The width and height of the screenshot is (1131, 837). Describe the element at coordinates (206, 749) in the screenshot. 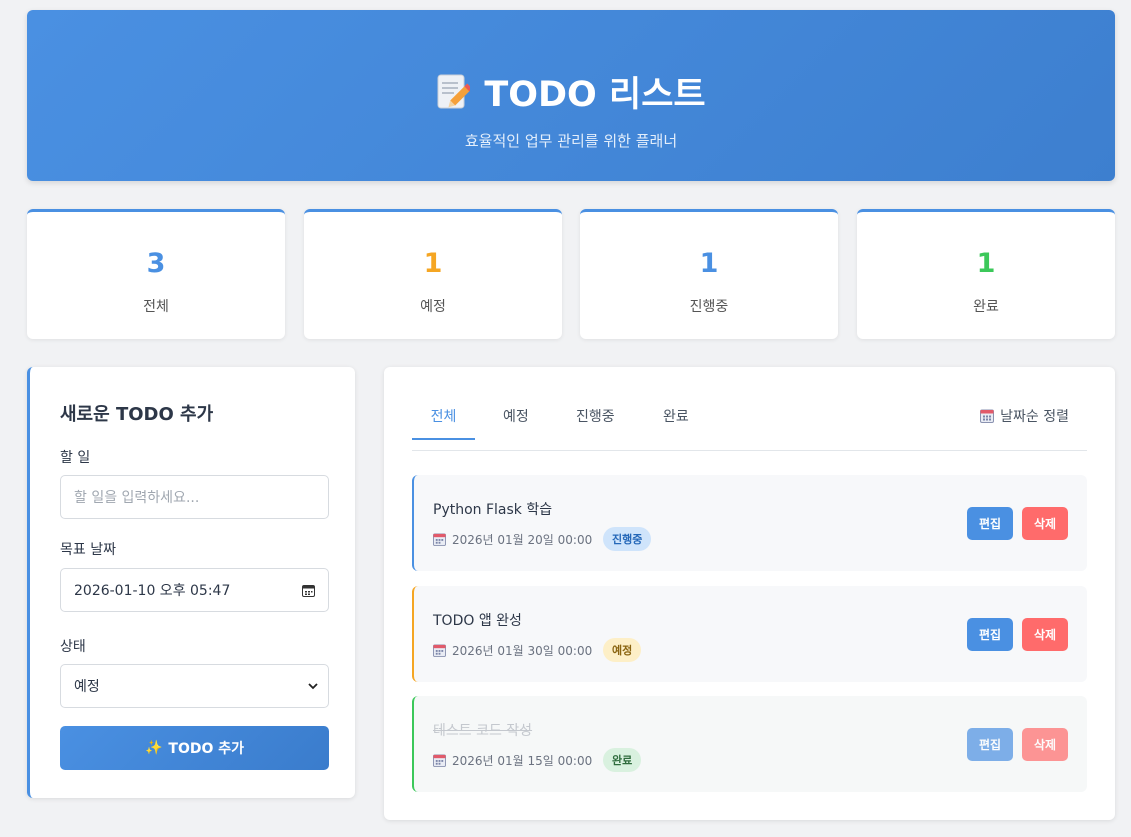

I see `add-todo-button-label: TODO 추가` at that location.